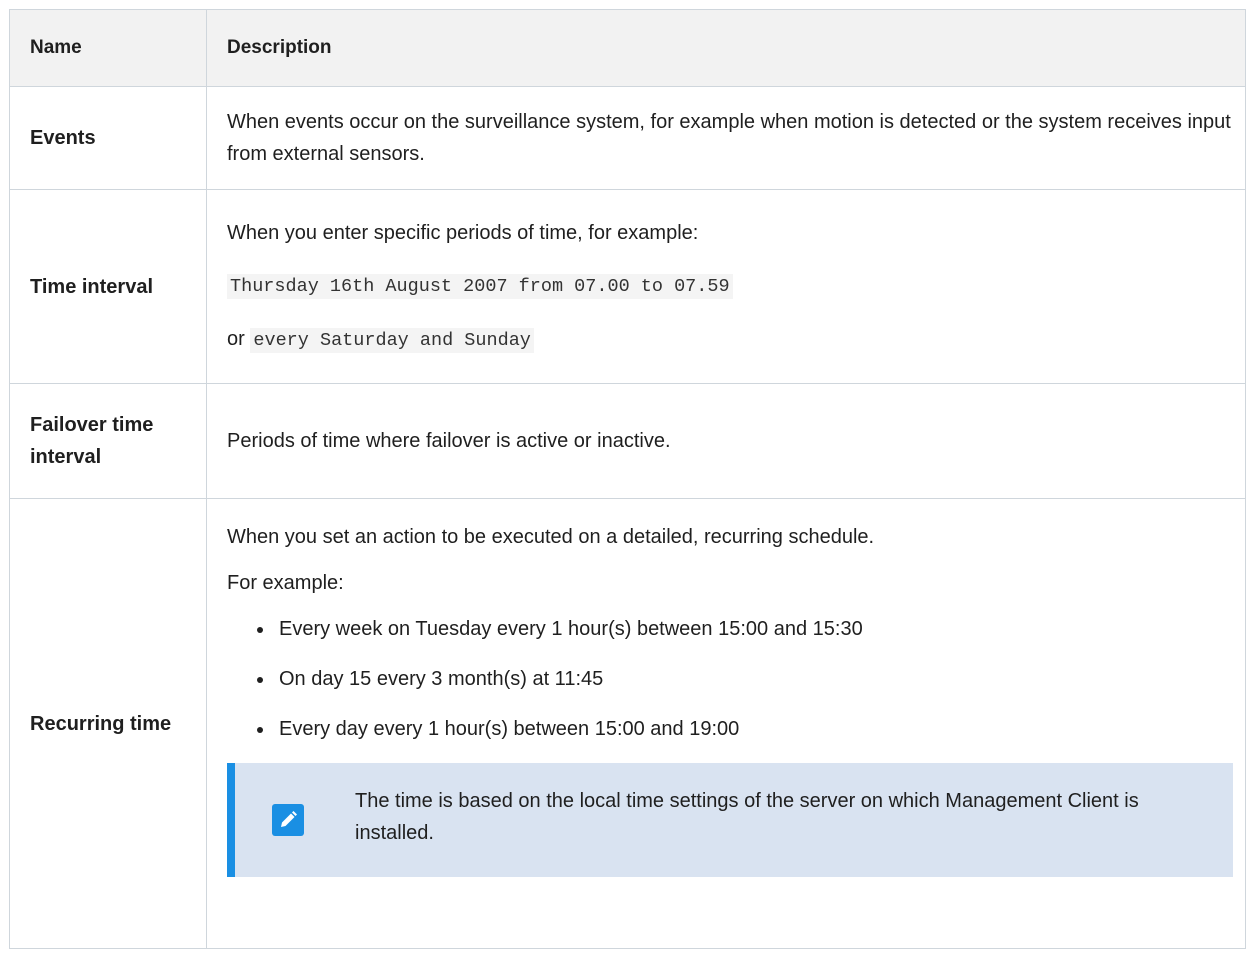 The height and width of the screenshot is (955, 1246). What do you see at coordinates (288, 820) in the screenshot?
I see `pencil-icon` at bounding box center [288, 820].